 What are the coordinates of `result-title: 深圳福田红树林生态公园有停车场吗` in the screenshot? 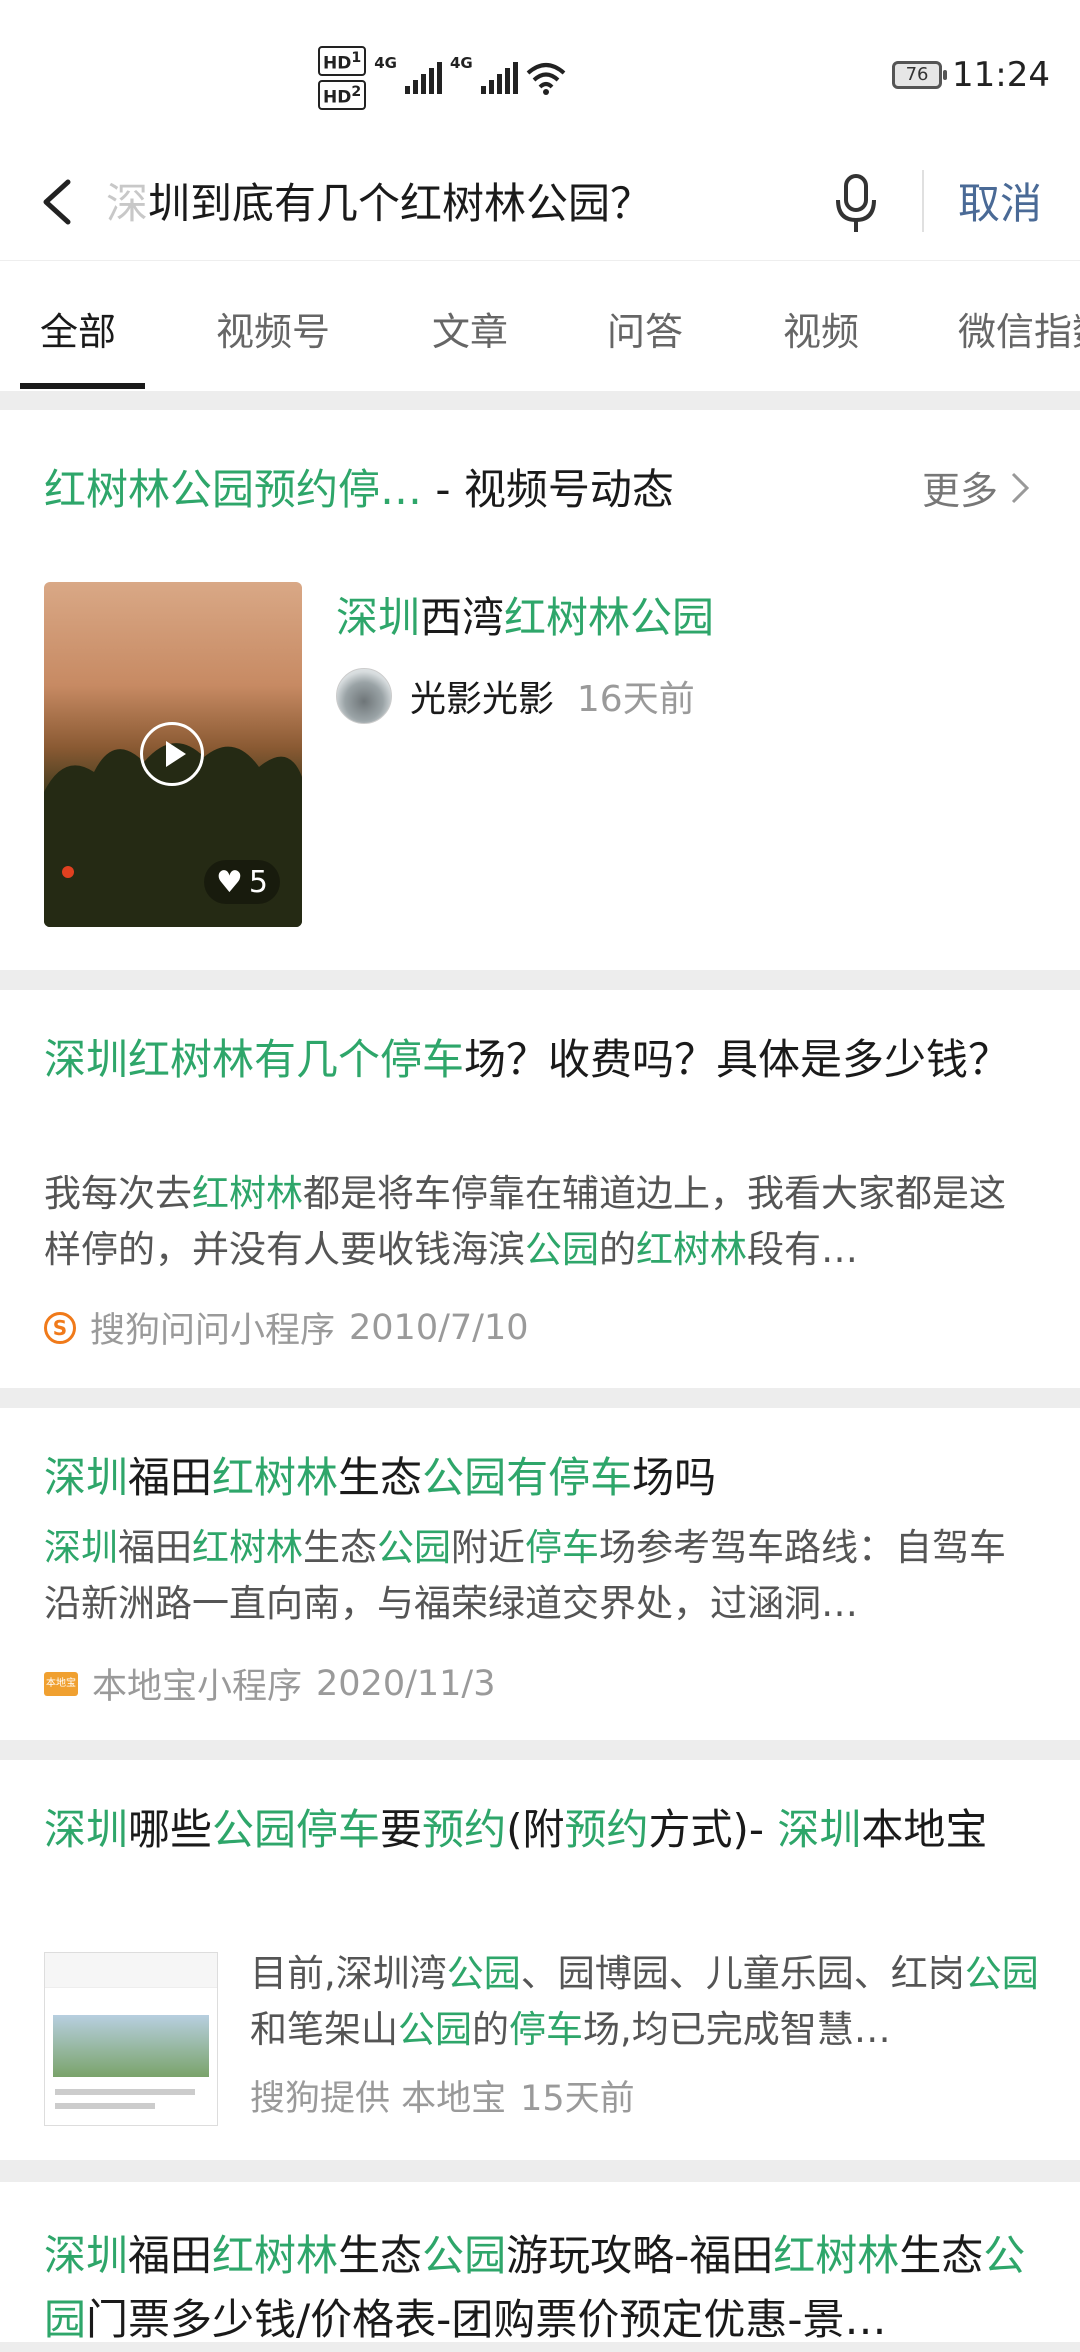 It's located at (539, 1478).